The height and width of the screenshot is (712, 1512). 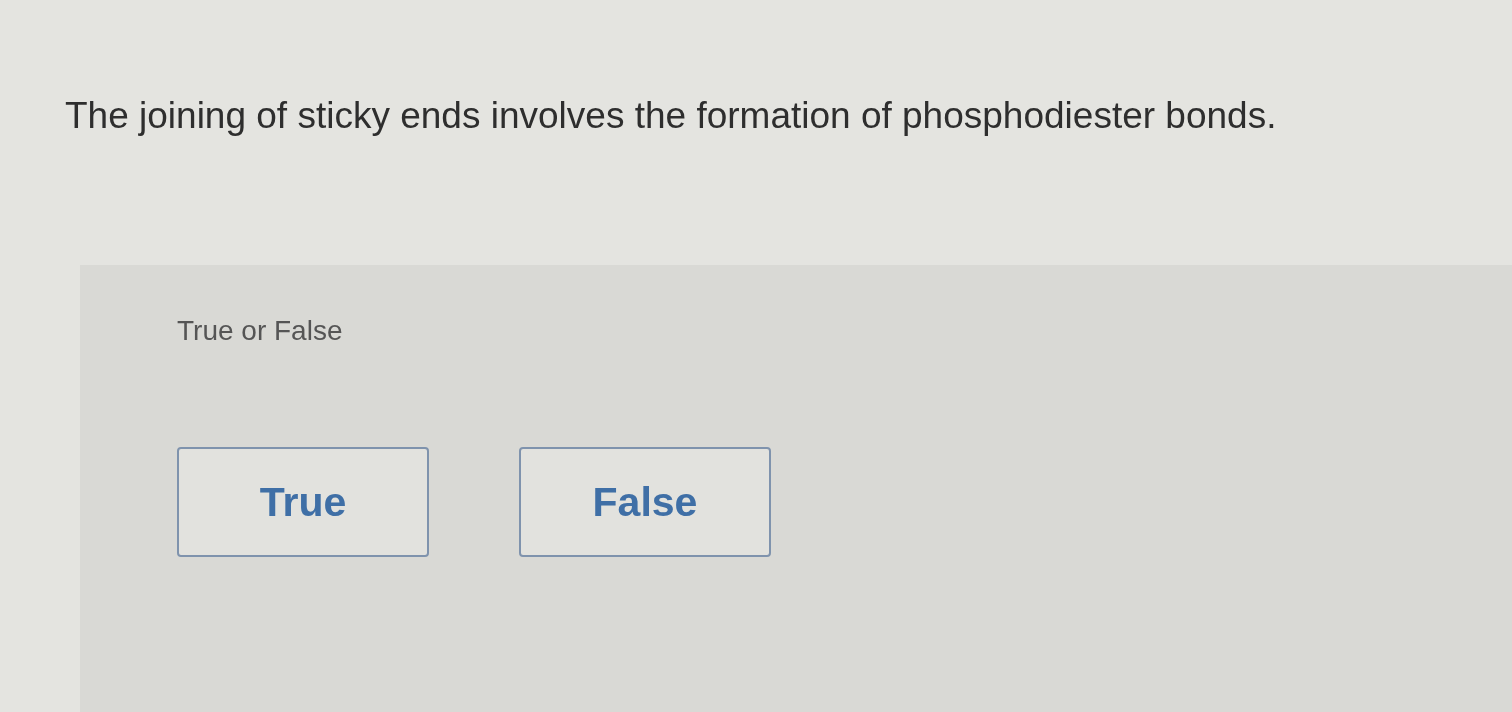 What do you see at coordinates (260, 331) in the screenshot?
I see `question-type-label: True or False` at bounding box center [260, 331].